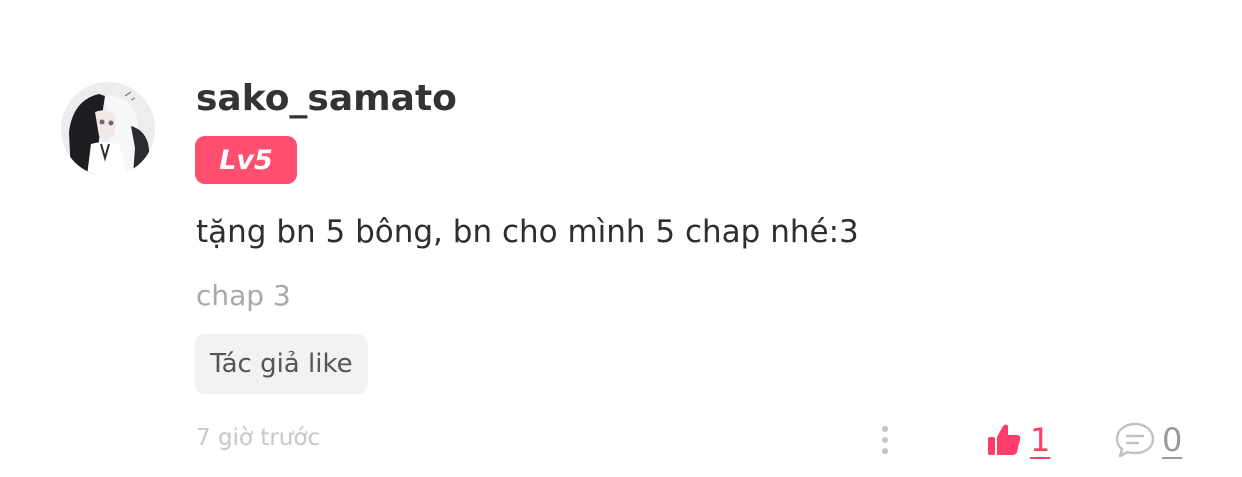 Image resolution: width=1242 pixels, height=477 pixels. I want to click on username: sako_samato, so click(326, 98).